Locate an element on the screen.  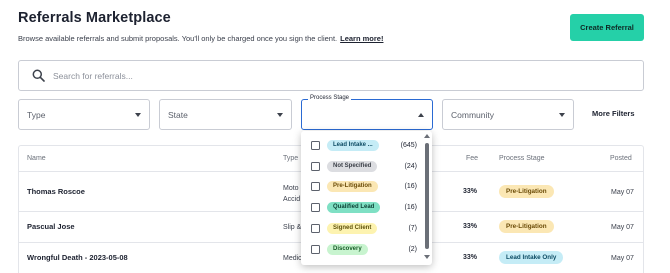
referral-type: Medic is located at coordinates (292, 258).